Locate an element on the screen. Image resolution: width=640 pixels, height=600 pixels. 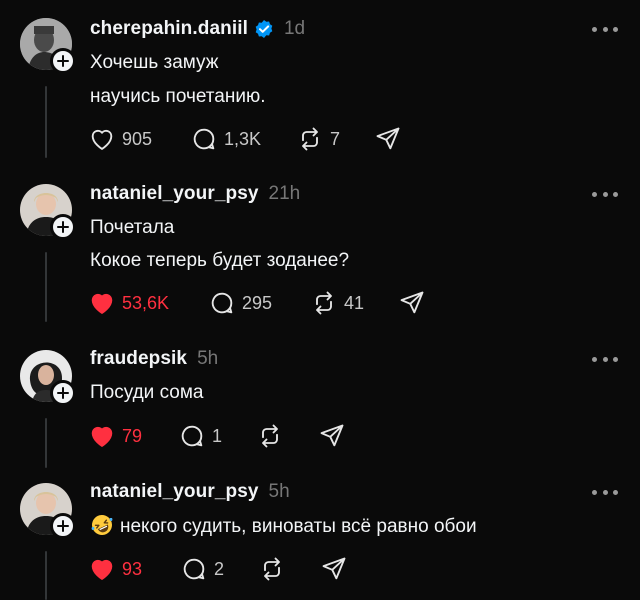
reply-count: 2 is located at coordinates (219, 568).